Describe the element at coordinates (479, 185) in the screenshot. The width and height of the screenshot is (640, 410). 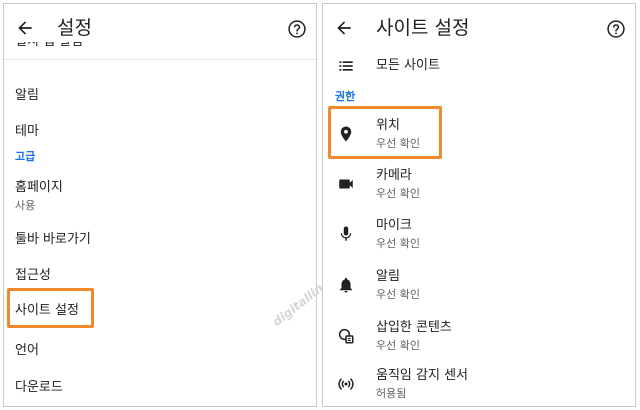
I see `permission-item-camera: 카메라 우선 확인` at that location.